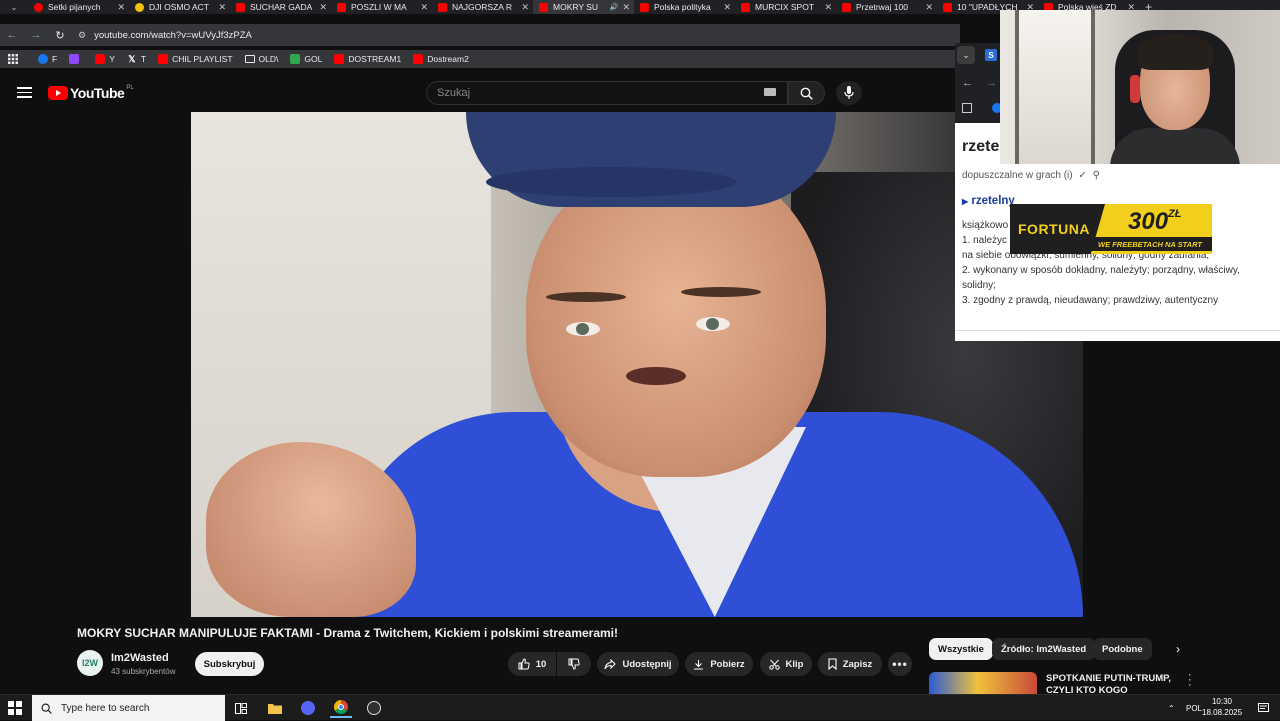 This screenshot has height=721, width=1280. Describe the element at coordinates (38, 7) in the screenshot. I see `stream-favicon` at that location.